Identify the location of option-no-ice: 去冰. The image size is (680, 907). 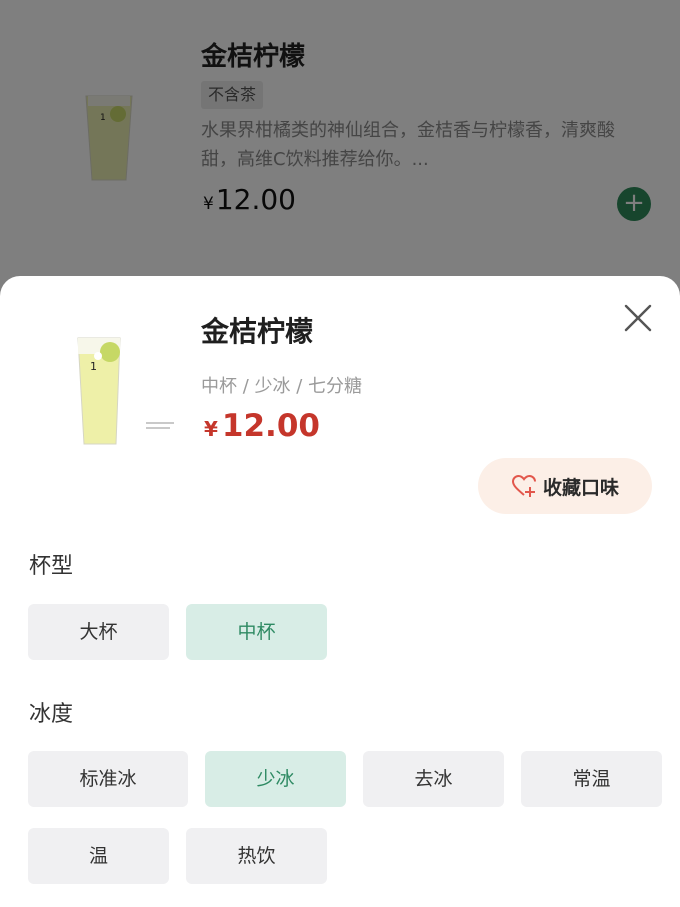
(433, 779).